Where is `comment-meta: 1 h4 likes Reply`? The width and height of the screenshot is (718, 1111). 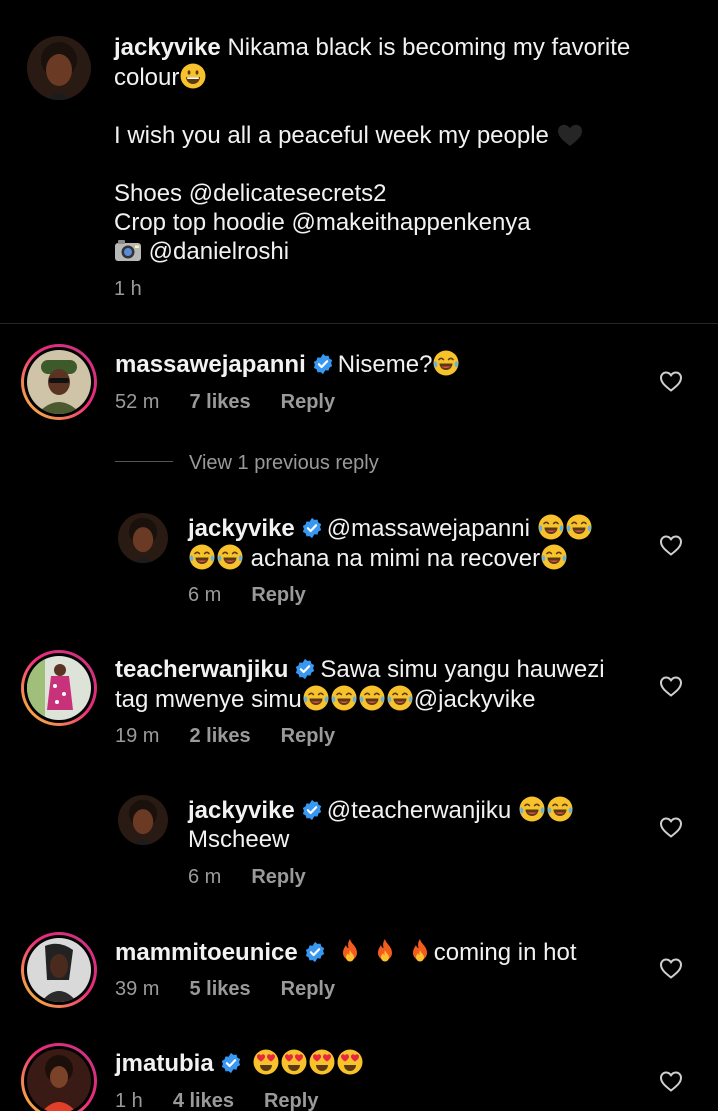
comment-meta: 1 h4 likes Reply is located at coordinates (217, 1100).